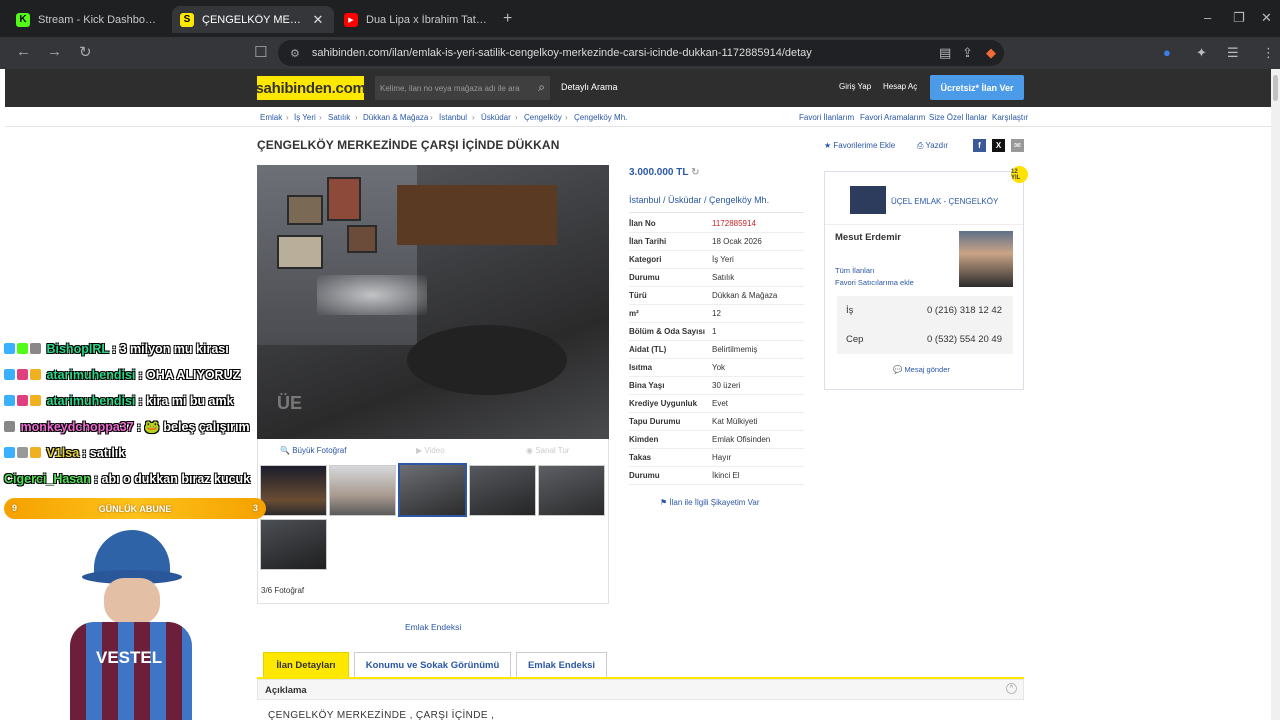 This screenshot has height=720, width=1280. Describe the element at coordinates (64, 453) in the screenshot. I see `chat-message: V1lsa: satılık` at that location.